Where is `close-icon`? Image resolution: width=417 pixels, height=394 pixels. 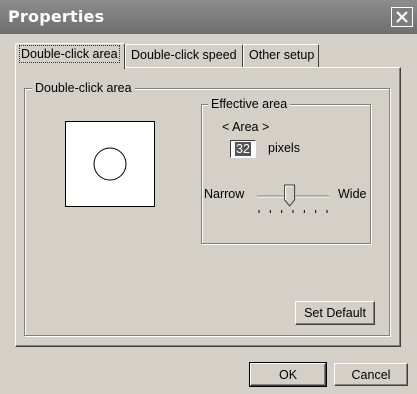 close-icon is located at coordinates (402, 17).